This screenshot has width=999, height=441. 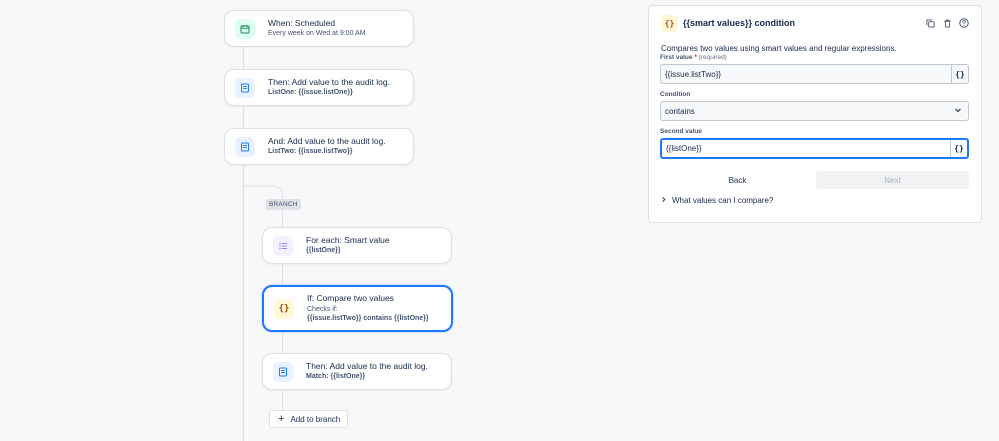 What do you see at coordinates (958, 111) in the screenshot?
I see `chevron-down-icon` at bounding box center [958, 111].